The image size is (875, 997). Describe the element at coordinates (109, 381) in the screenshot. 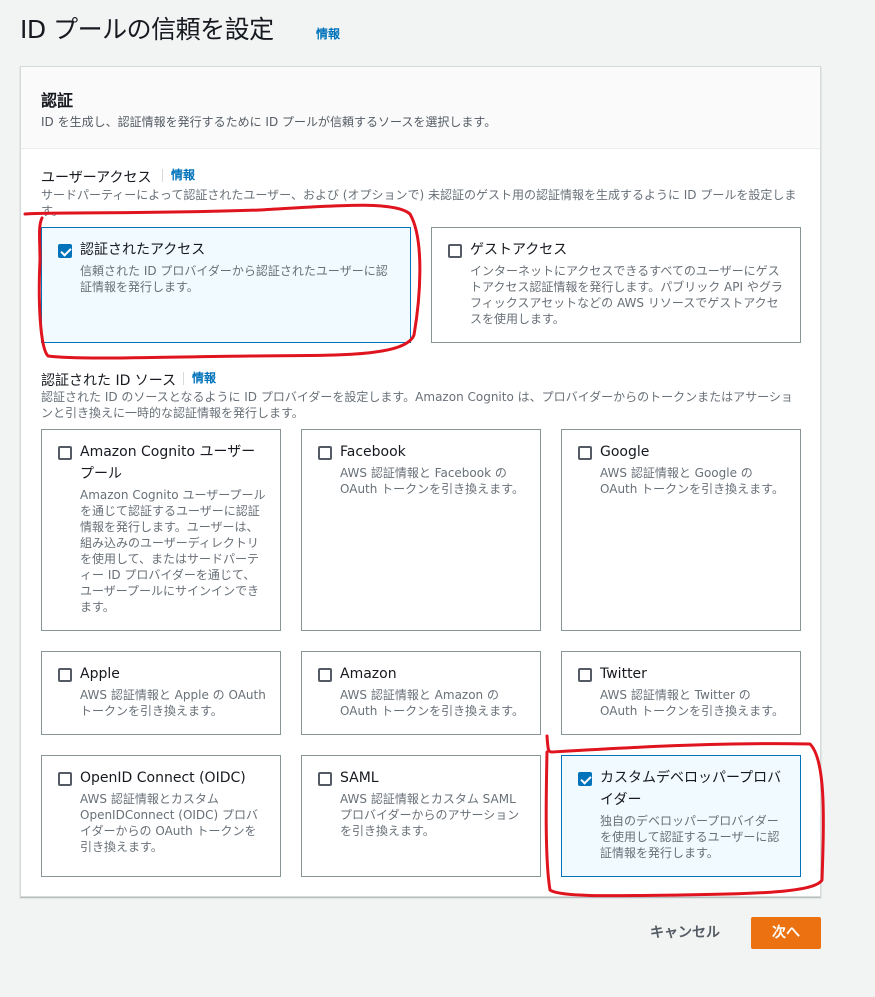

I see `id-sources-label: 認証された ID ソース` at that location.